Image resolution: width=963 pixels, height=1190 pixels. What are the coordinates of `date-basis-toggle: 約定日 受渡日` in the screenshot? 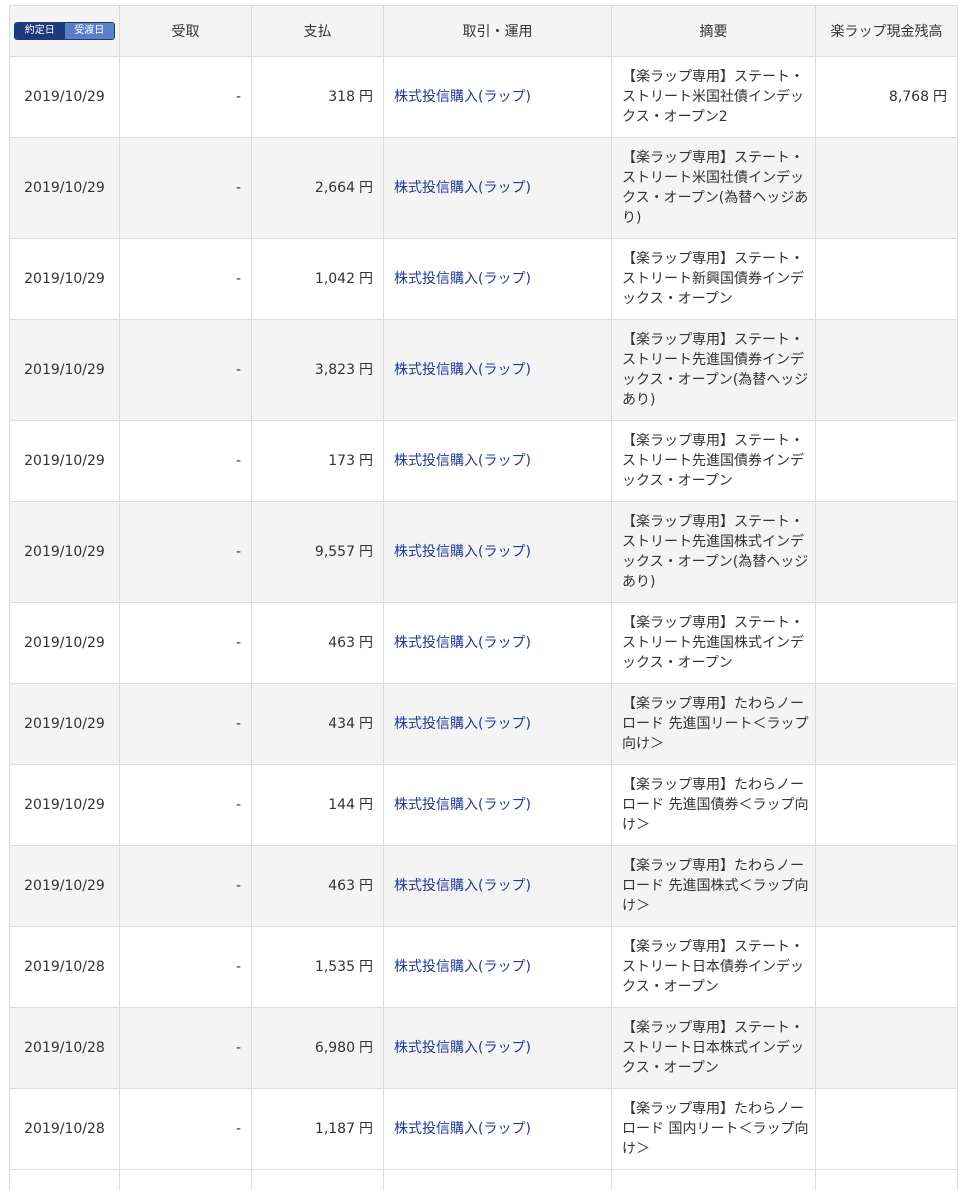 It's located at (64, 31).